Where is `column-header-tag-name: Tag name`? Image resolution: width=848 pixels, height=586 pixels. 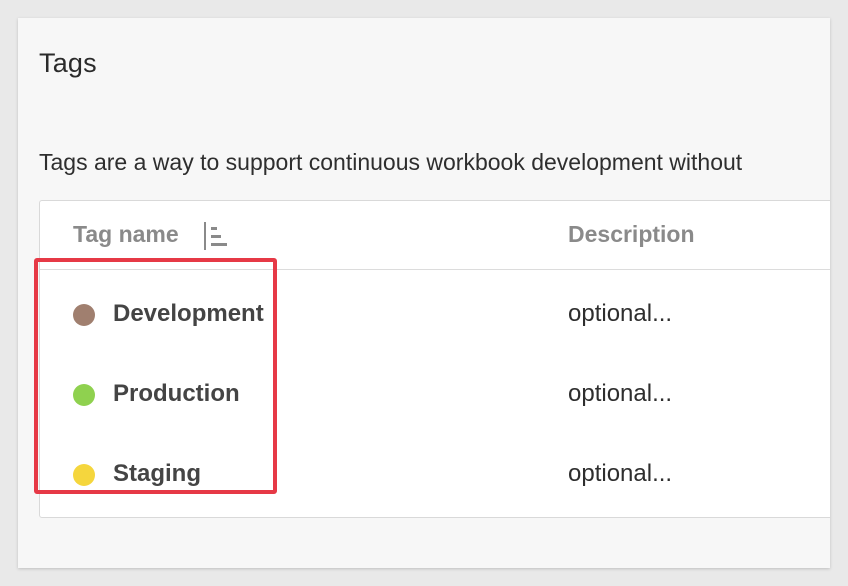 column-header-tag-name: Tag name is located at coordinates (126, 234).